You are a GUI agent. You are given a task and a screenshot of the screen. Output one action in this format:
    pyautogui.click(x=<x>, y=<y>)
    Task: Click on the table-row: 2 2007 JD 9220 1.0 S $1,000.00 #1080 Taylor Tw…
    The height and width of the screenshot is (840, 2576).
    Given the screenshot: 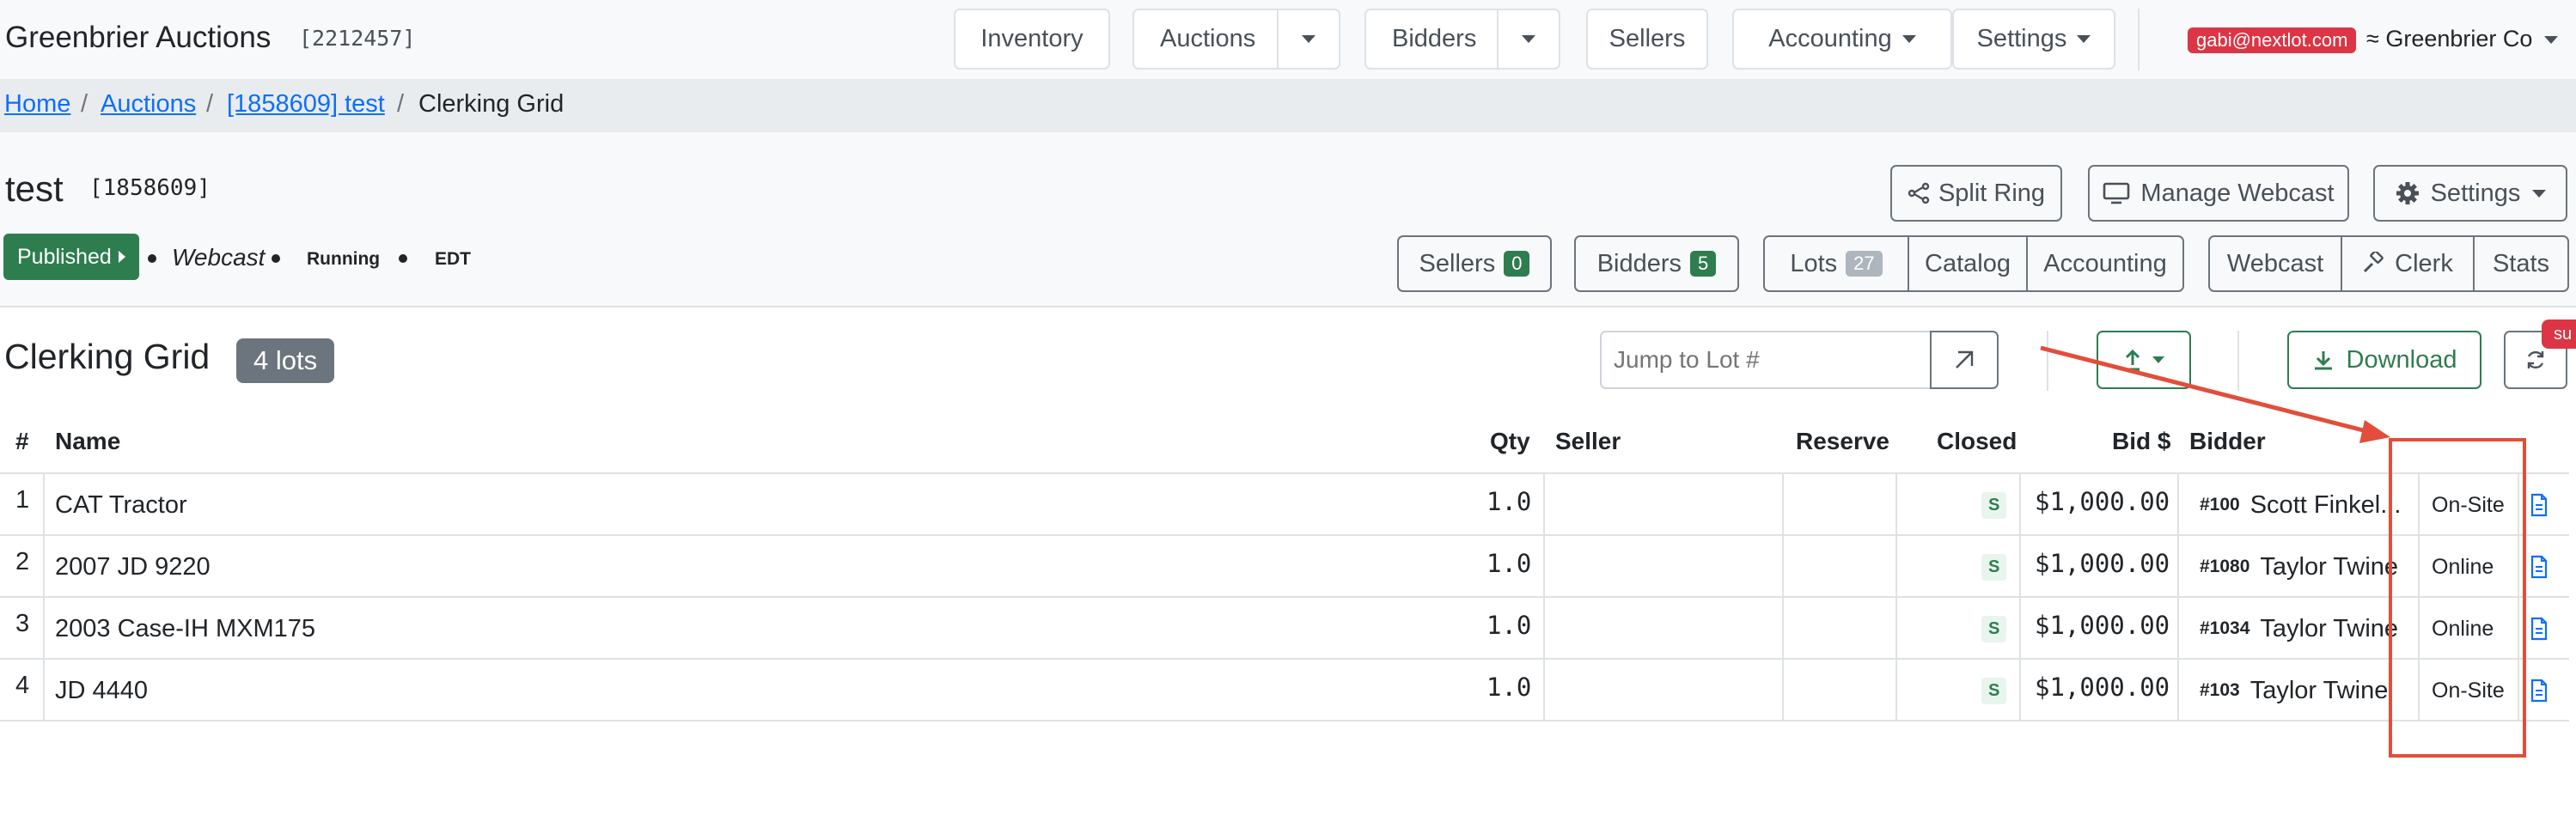 What is the action you would take?
    pyautogui.click(x=1284, y=566)
    